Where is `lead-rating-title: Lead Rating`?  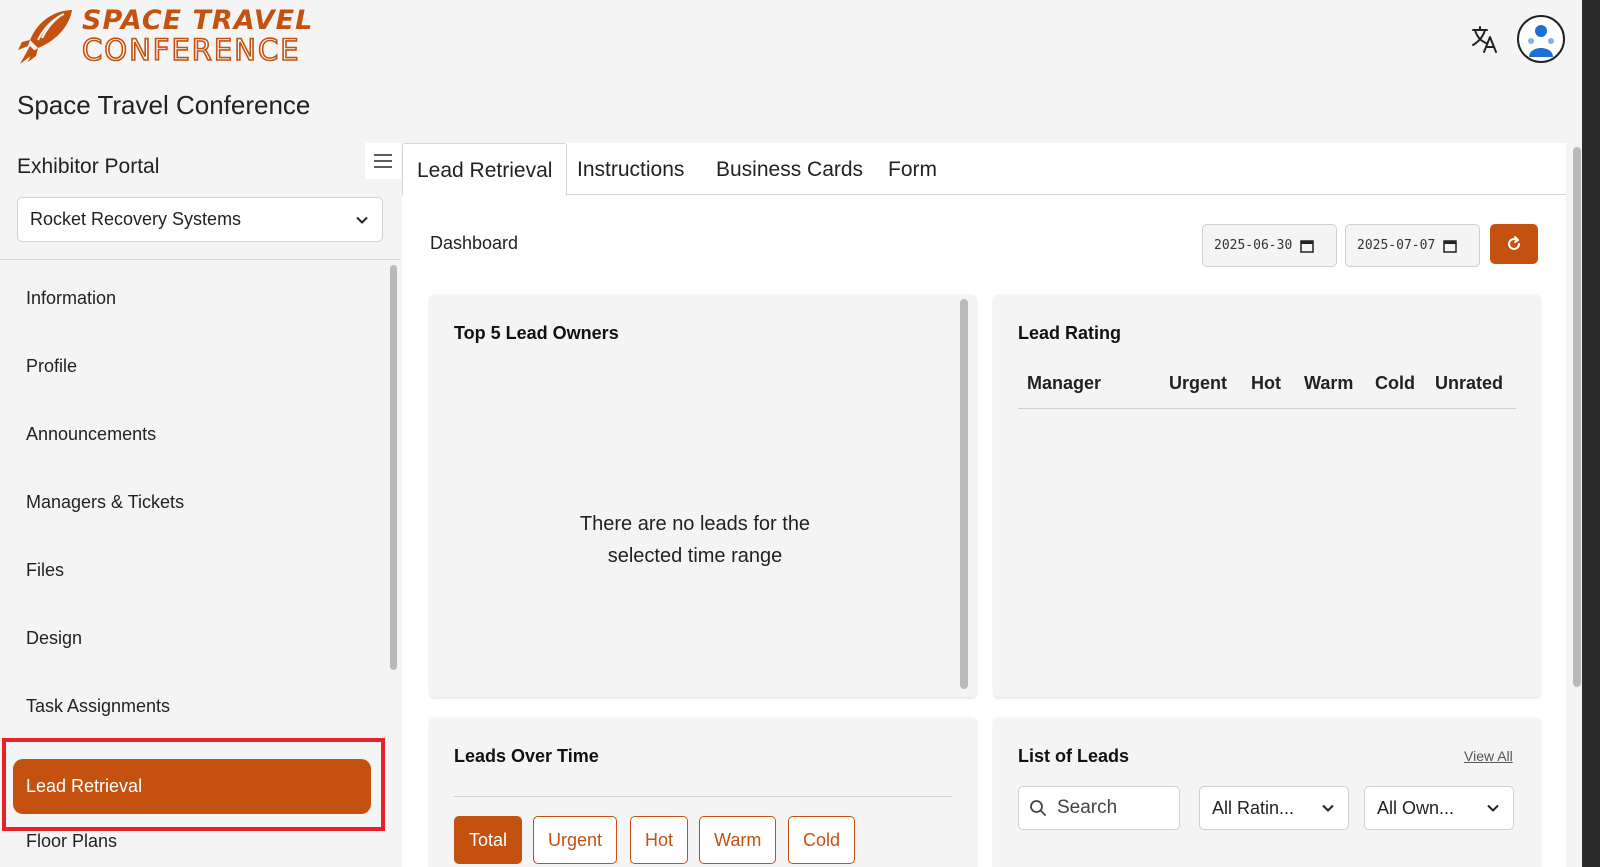 lead-rating-title: Lead Rating is located at coordinates (1070, 333).